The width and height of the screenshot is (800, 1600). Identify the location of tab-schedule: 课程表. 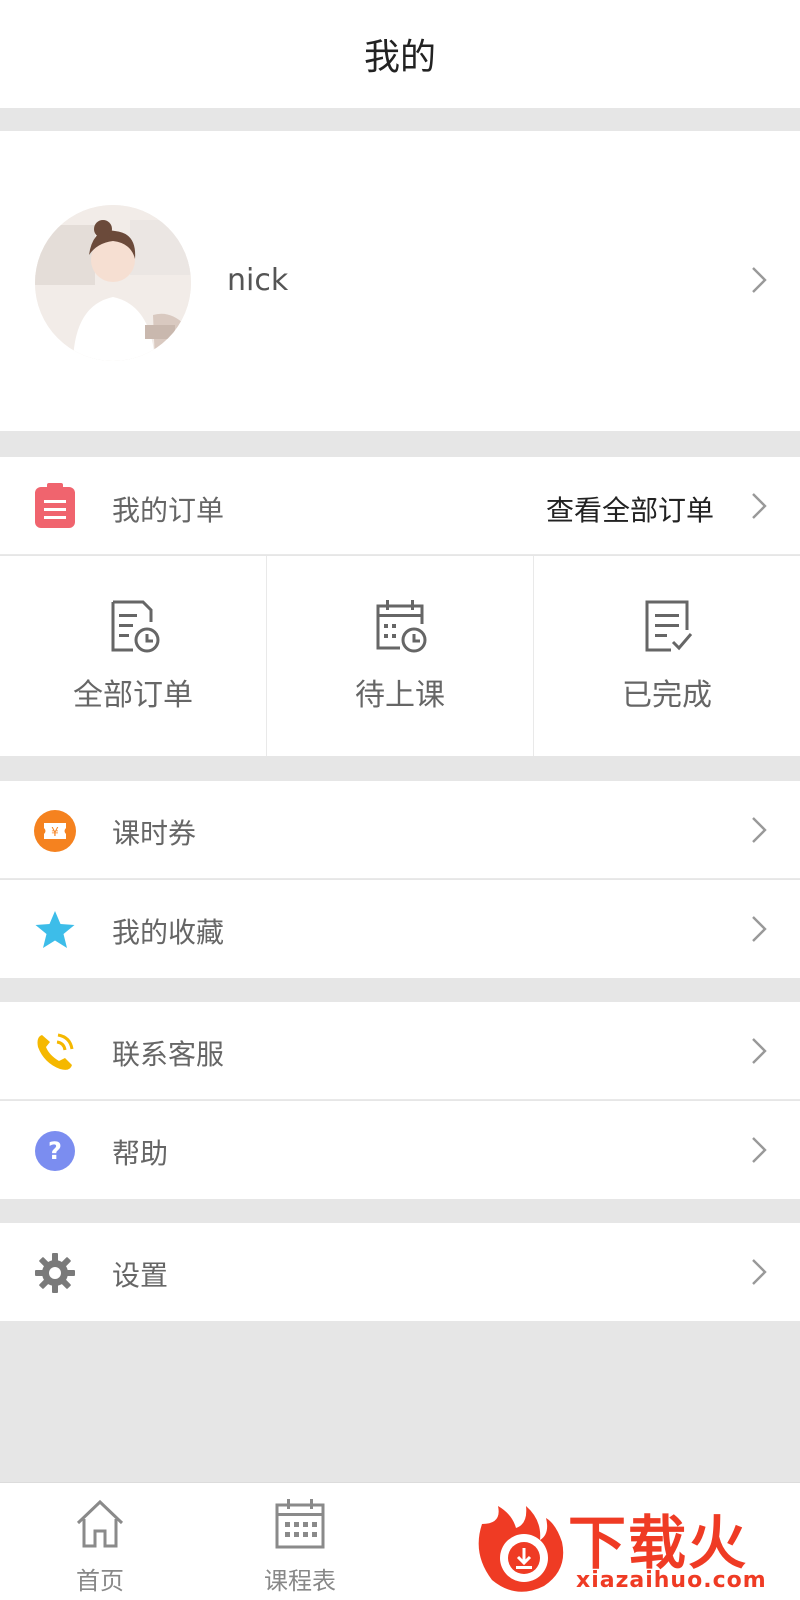
(300, 1541).